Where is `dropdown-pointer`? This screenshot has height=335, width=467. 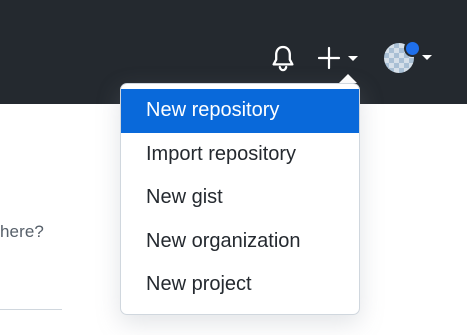 dropdown-pointer is located at coordinates (348, 78).